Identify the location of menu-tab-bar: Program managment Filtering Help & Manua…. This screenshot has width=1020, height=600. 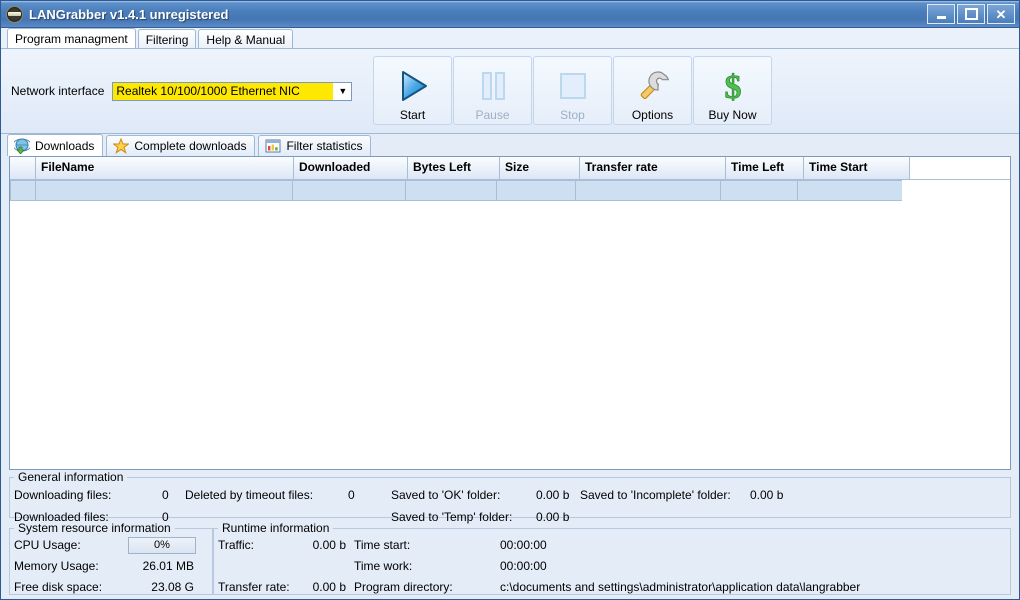
(510, 38).